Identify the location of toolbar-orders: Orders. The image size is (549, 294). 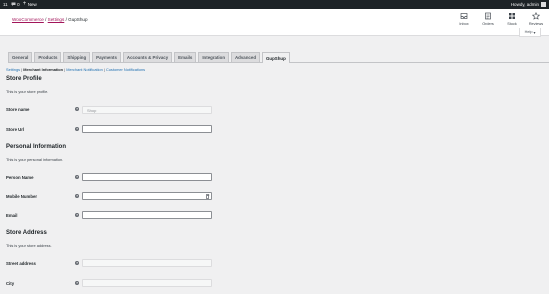
(488, 19).